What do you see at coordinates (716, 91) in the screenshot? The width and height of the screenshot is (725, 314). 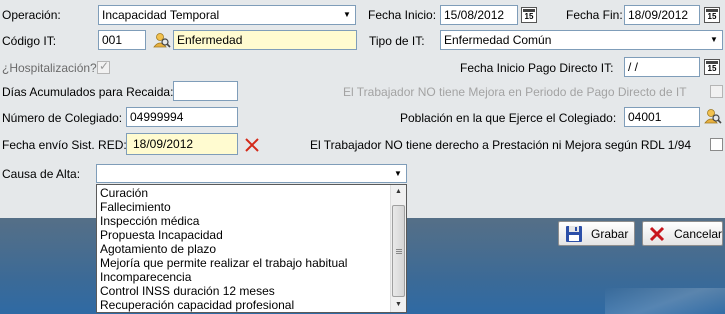 I see `no-mejora-pago-directo-checkbox` at bounding box center [716, 91].